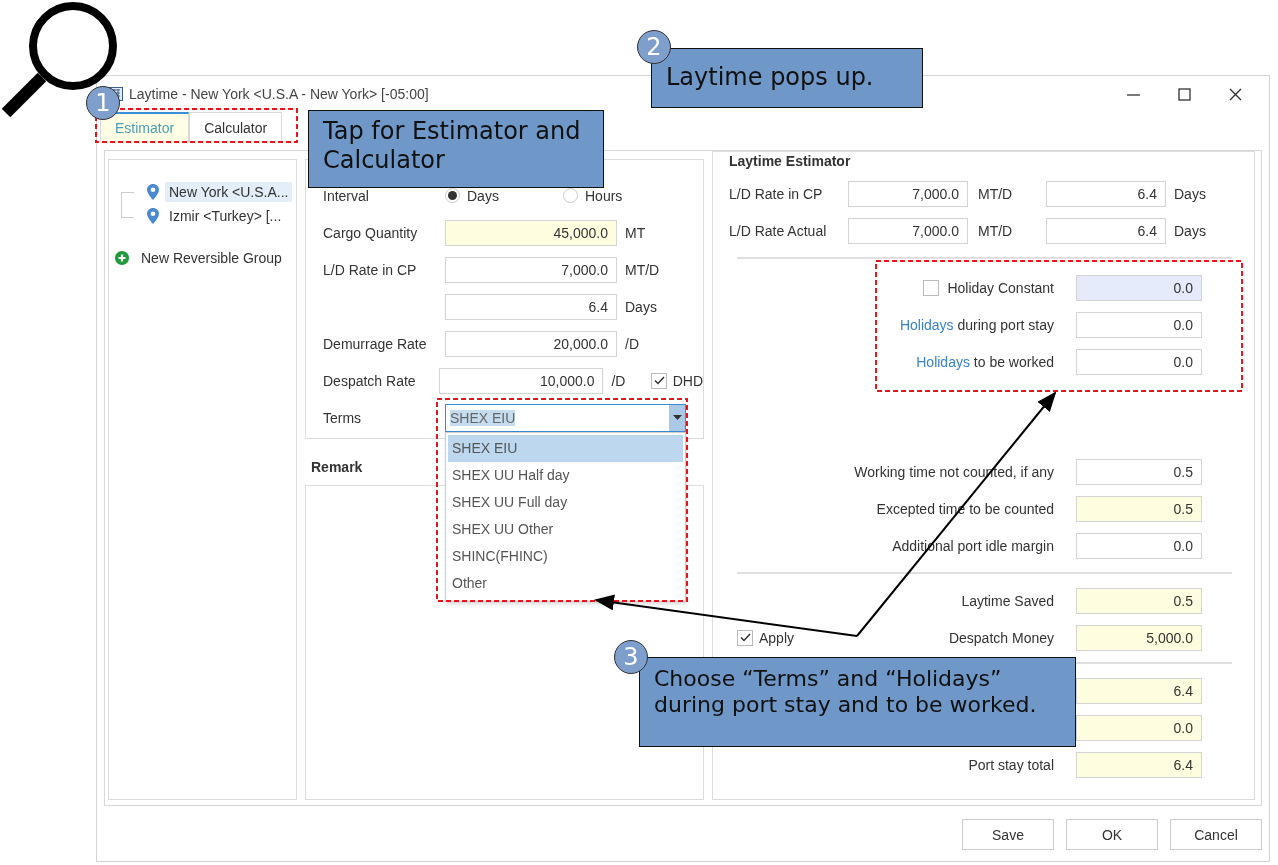 The width and height of the screenshot is (1278, 865). Describe the element at coordinates (531, 232) in the screenshot. I see `input-field: 45,000.0` at that location.